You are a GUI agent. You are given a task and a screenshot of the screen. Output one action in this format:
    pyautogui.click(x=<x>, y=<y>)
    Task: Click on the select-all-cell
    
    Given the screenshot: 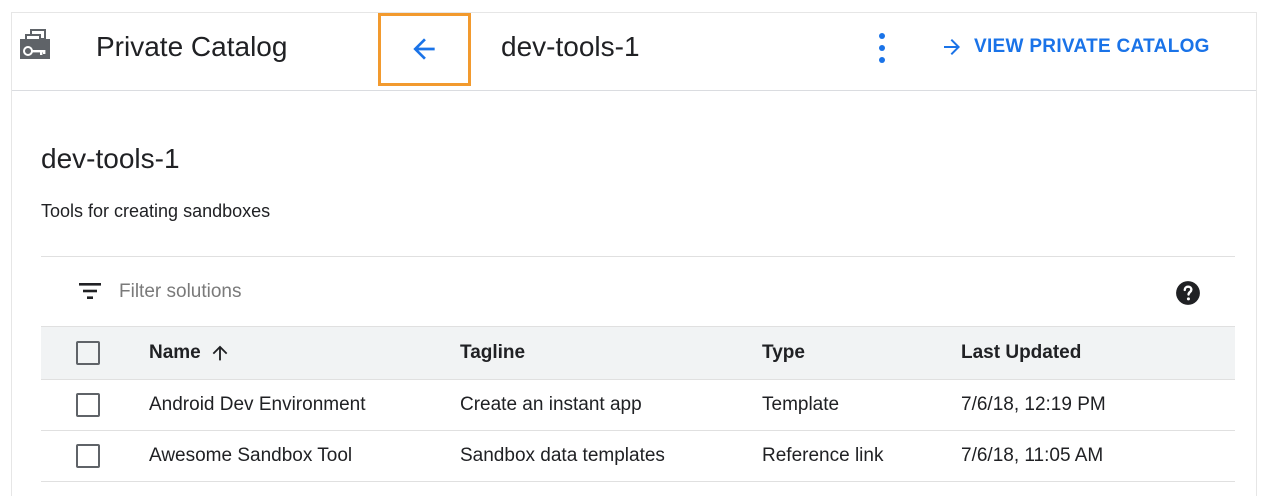 What is the action you would take?
    pyautogui.click(x=95, y=353)
    